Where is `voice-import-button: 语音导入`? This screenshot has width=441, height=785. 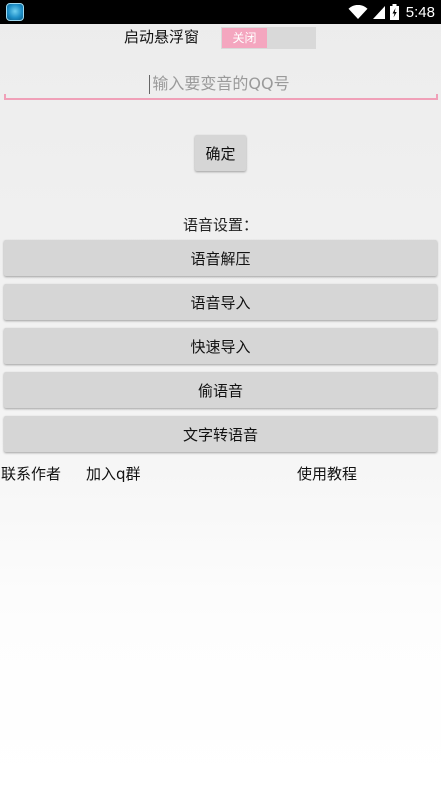
voice-import-button: 语音导入 is located at coordinates (220, 302).